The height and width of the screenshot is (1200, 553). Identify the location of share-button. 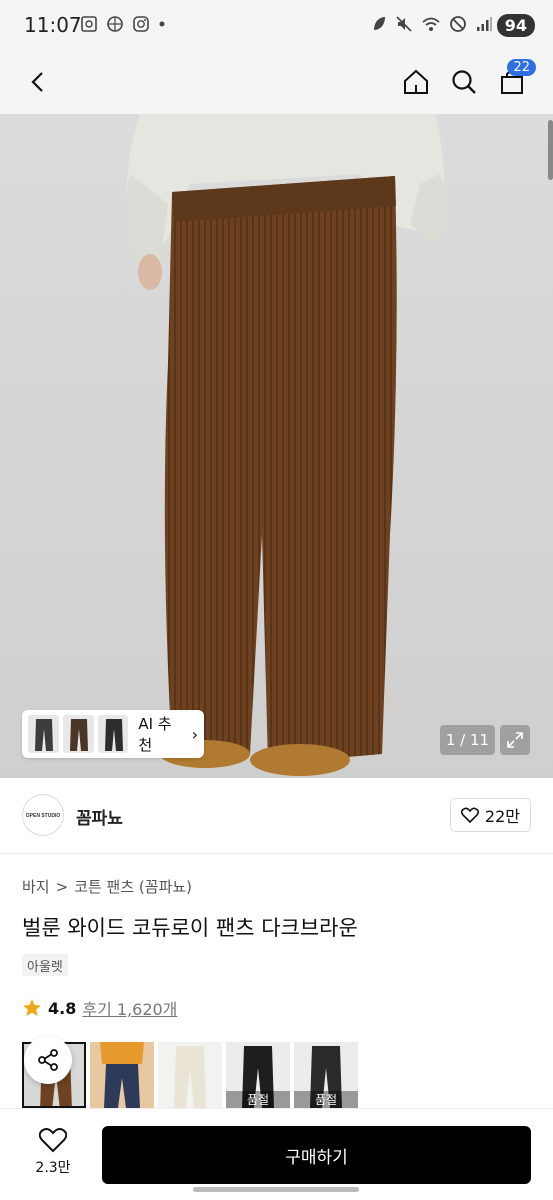
(48, 1060).